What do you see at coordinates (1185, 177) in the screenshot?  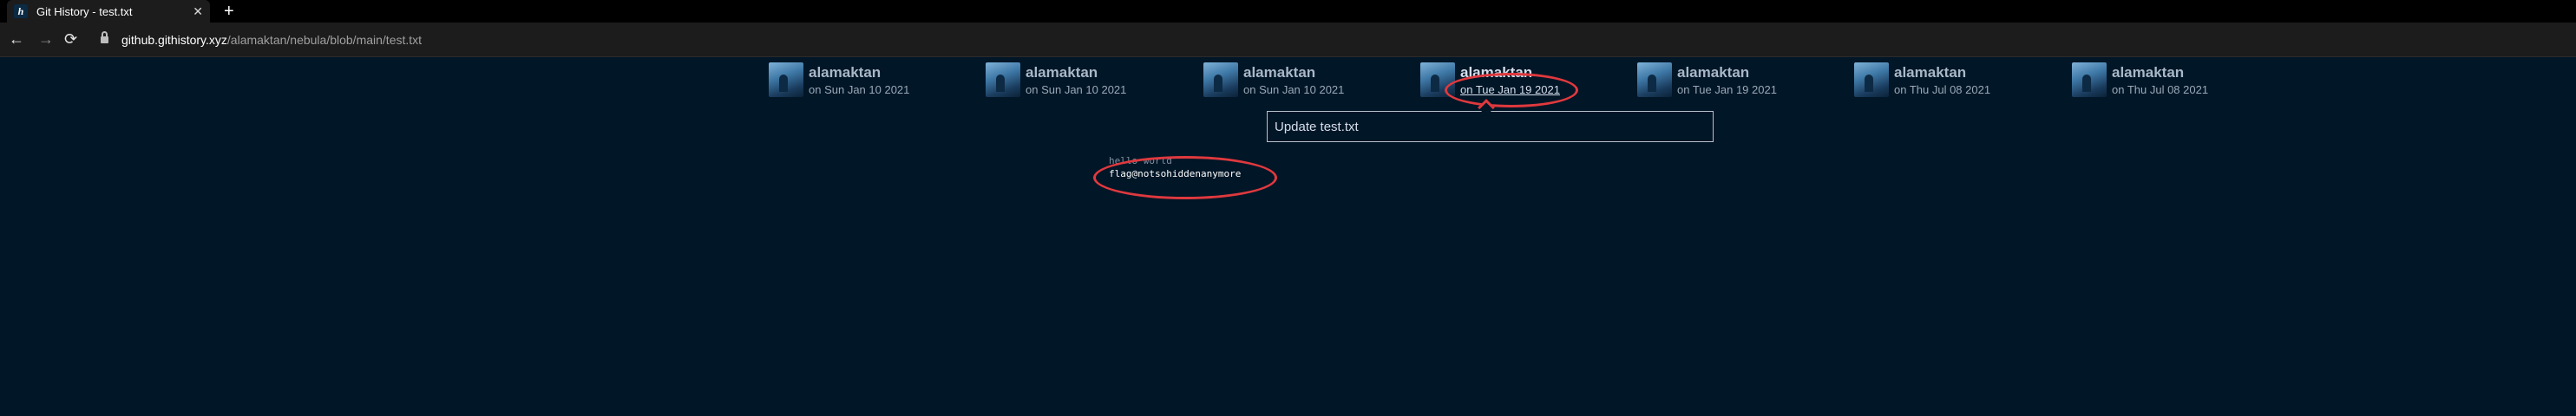 I see `annotation-ellipse-flag` at bounding box center [1185, 177].